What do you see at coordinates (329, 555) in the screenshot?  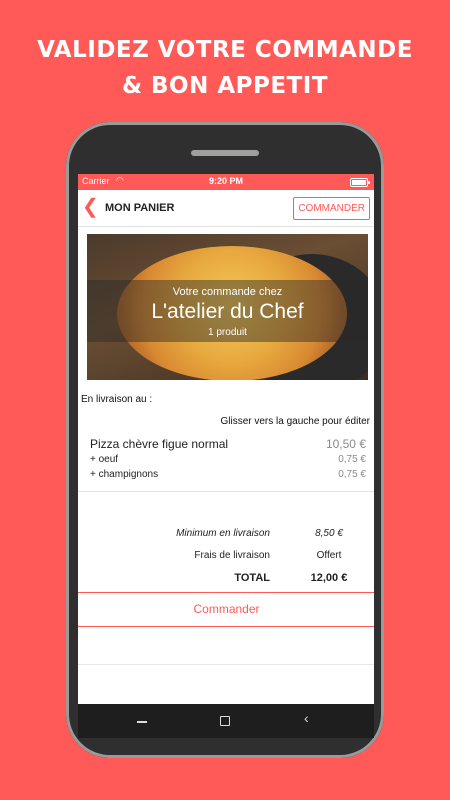 I see `fees-value: Offert` at bounding box center [329, 555].